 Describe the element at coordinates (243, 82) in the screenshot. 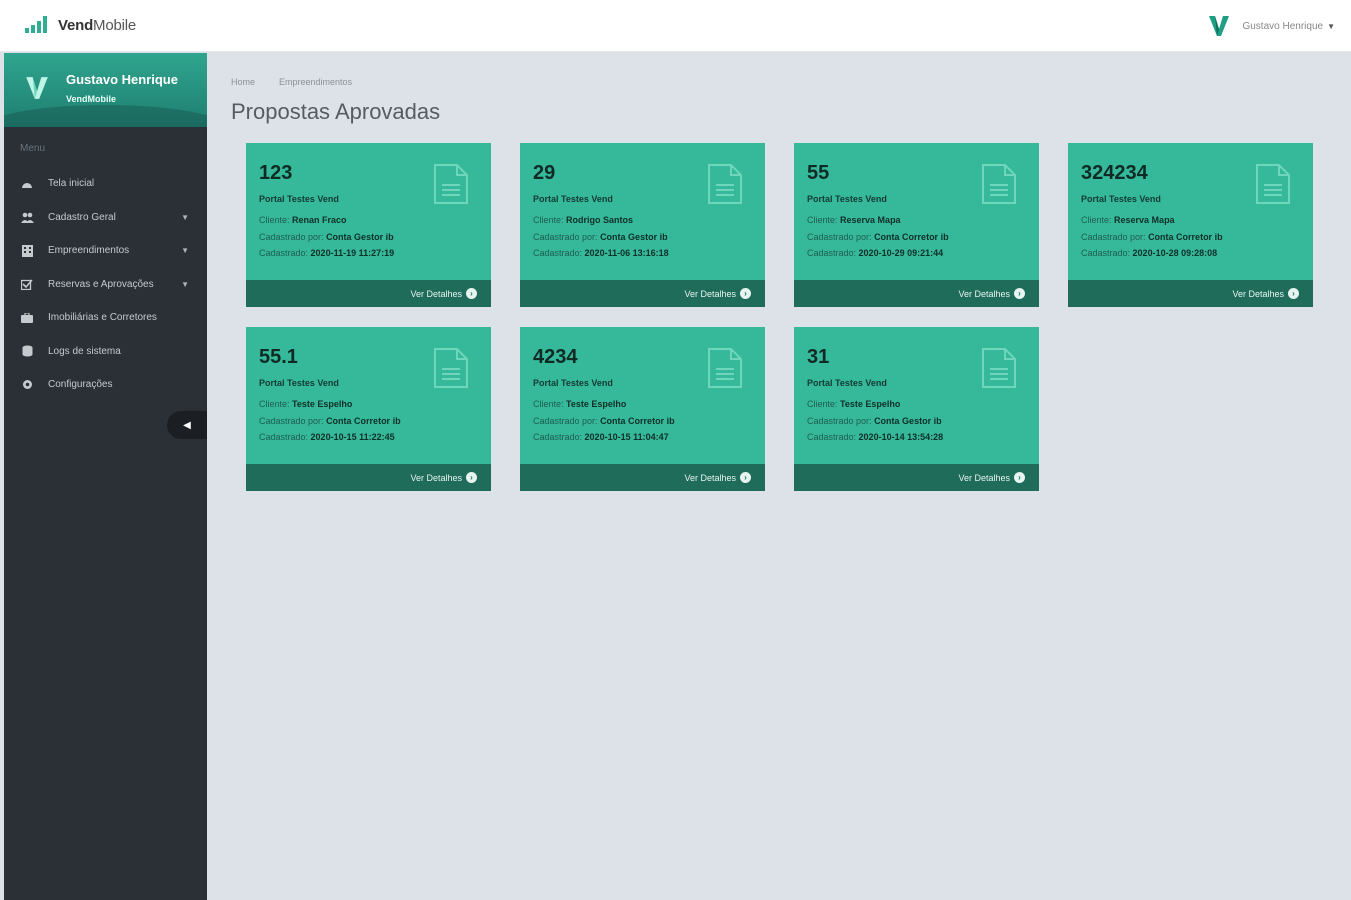

I see `breadcrumb-home: Home` at that location.